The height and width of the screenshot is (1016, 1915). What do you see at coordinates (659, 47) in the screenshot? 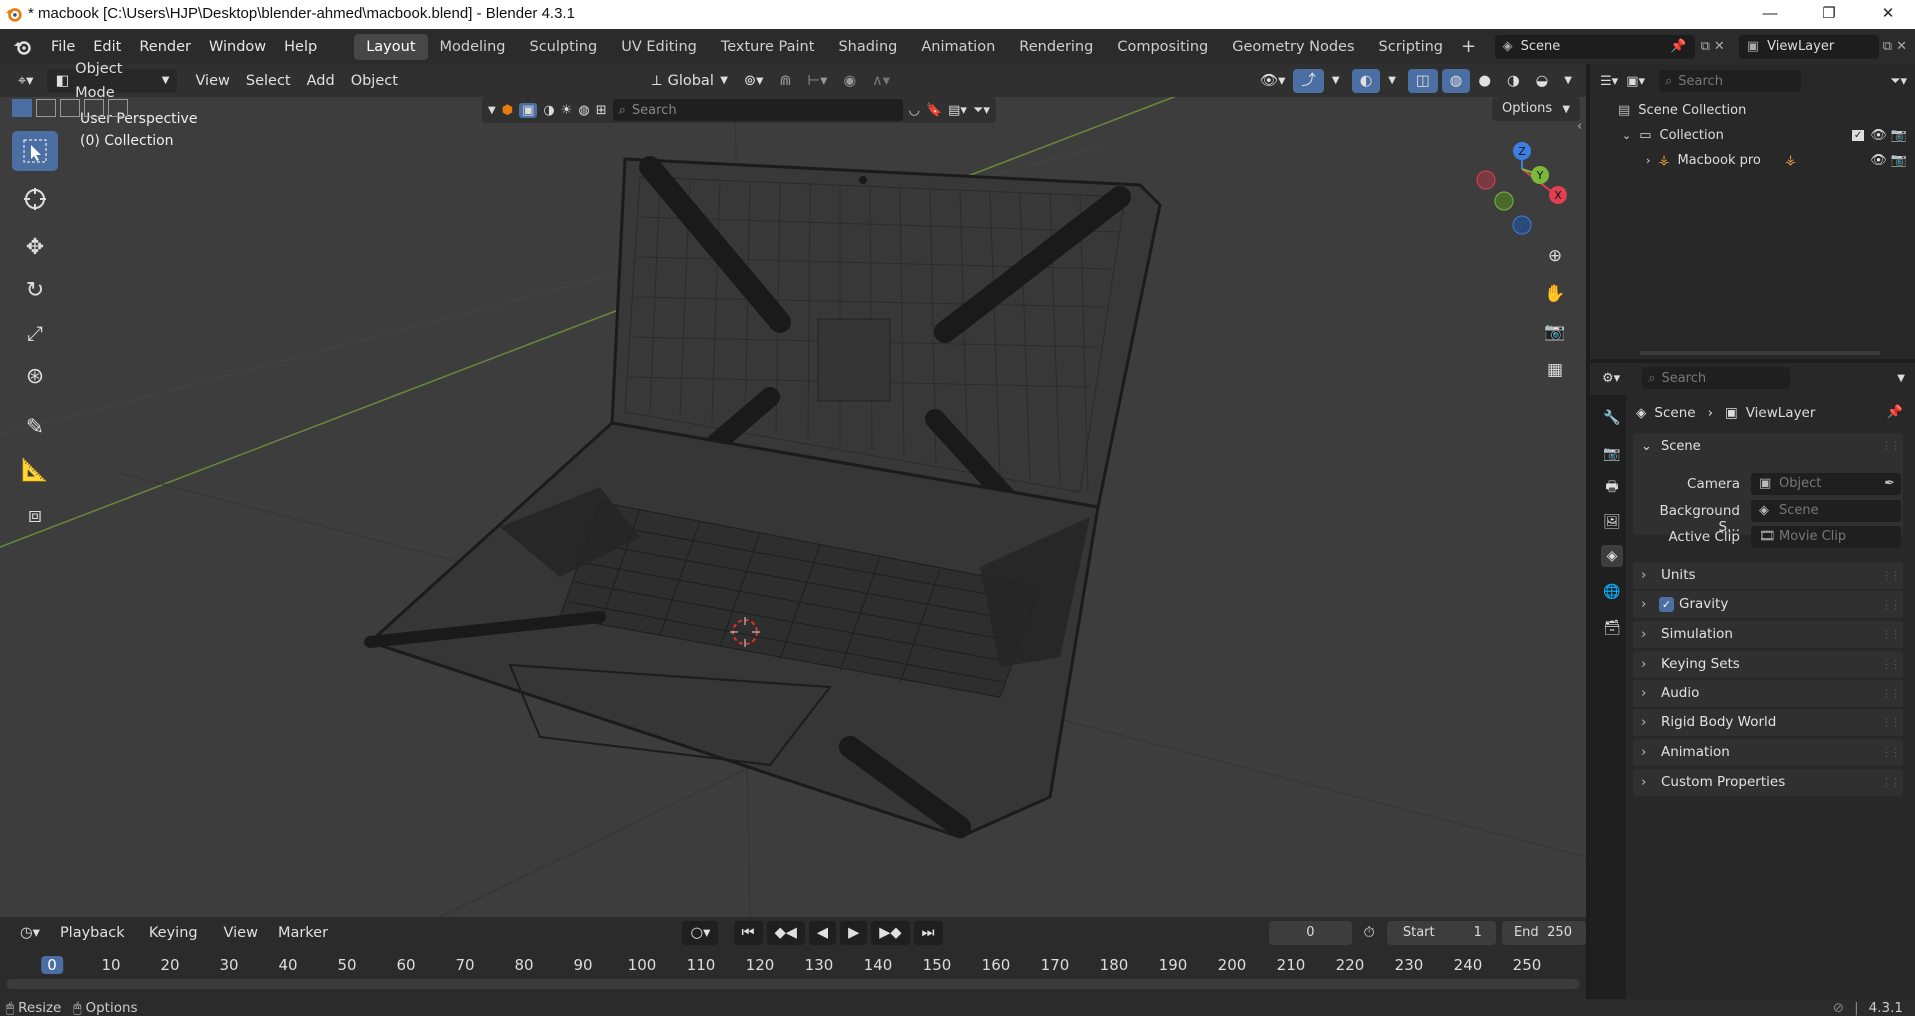
I see `tab-uv-editing: UV Editing` at bounding box center [659, 47].